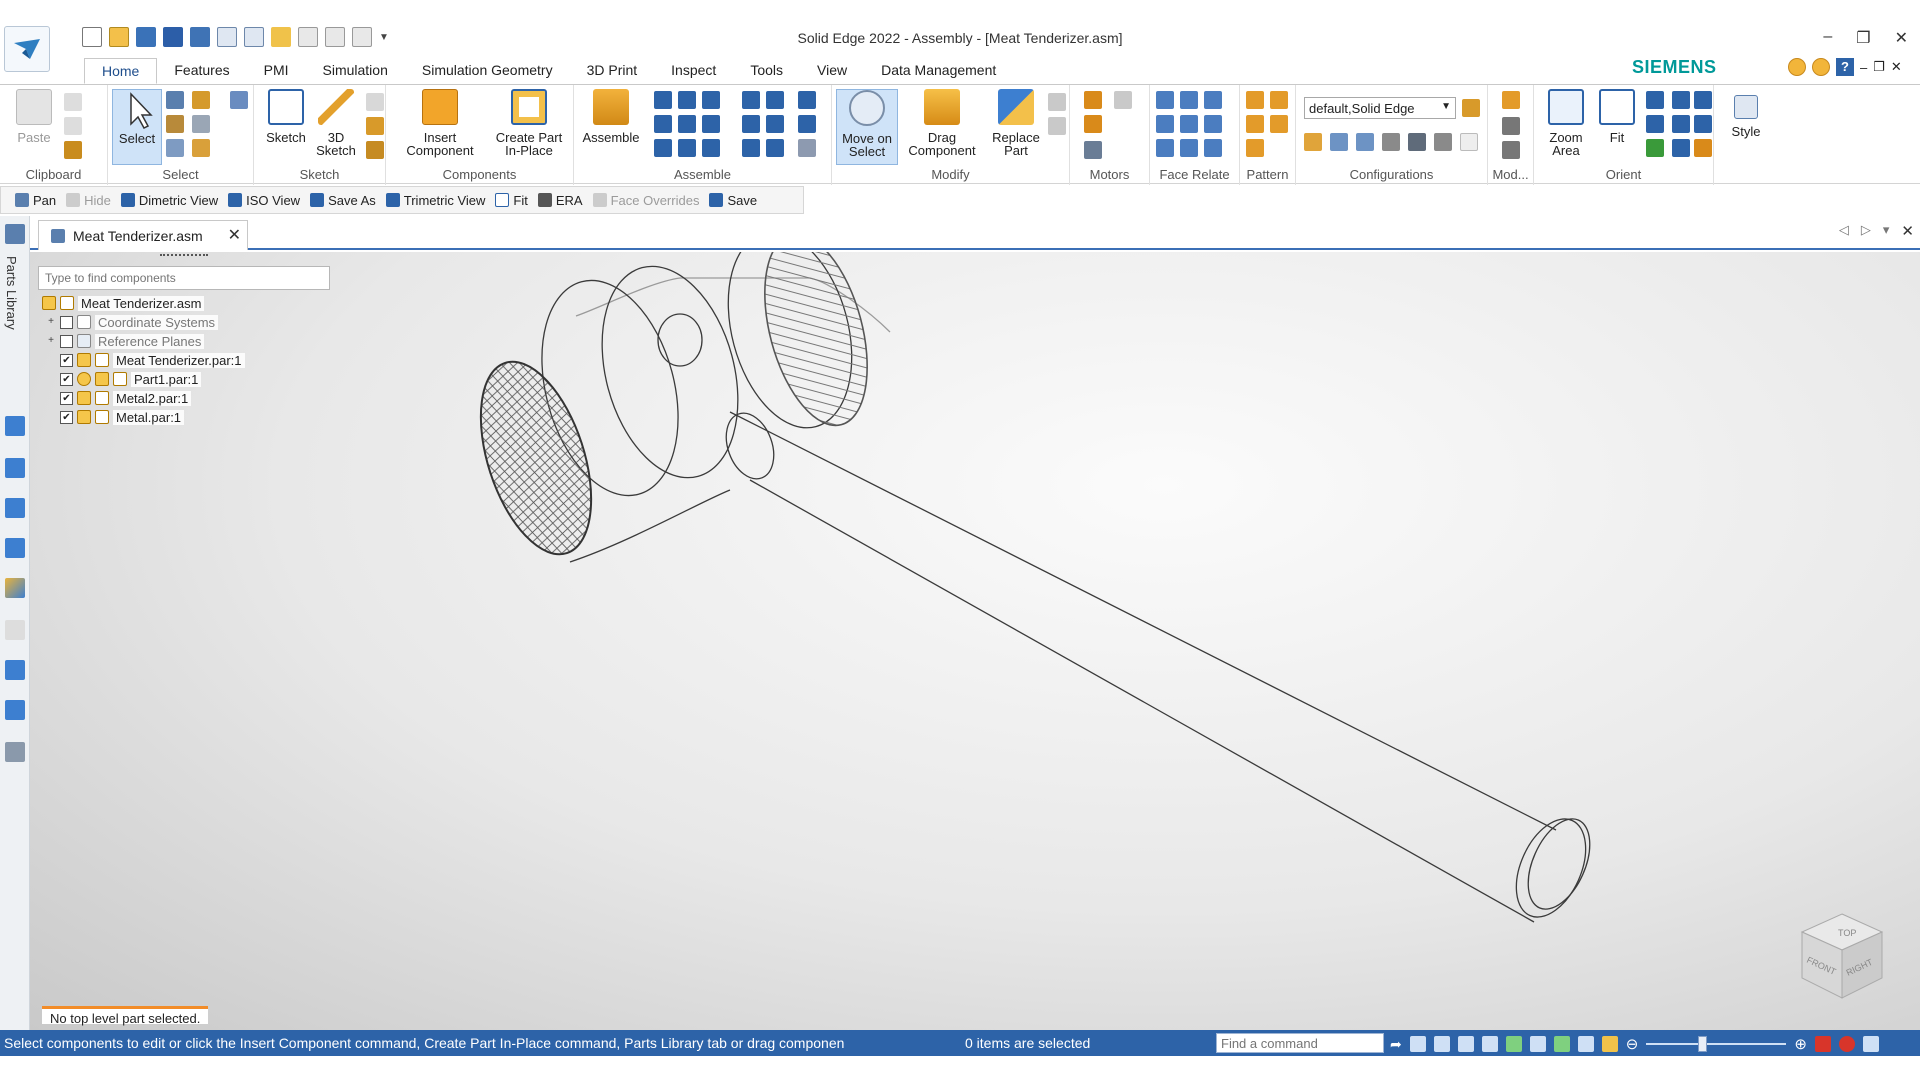 This screenshot has width=1920, height=1080. Describe the element at coordinates (1585, 1044) in the screenshot. I see `views-status-icon` at that location.